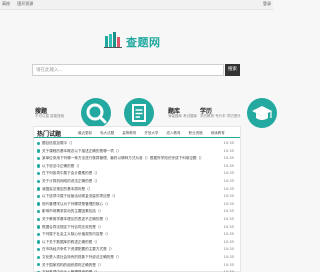 This screenshot has width=320, height=272. I want to click on list-item: 下列属于社会主义核心价值观的内容是（） 10:35, so click(137, 235).